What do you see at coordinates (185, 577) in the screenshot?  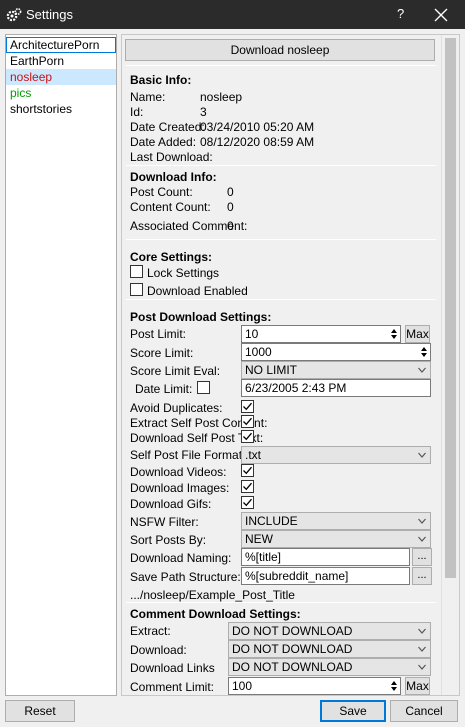 I see `save-path-label: Save Path Structure:` at bounding box center [185, 577].